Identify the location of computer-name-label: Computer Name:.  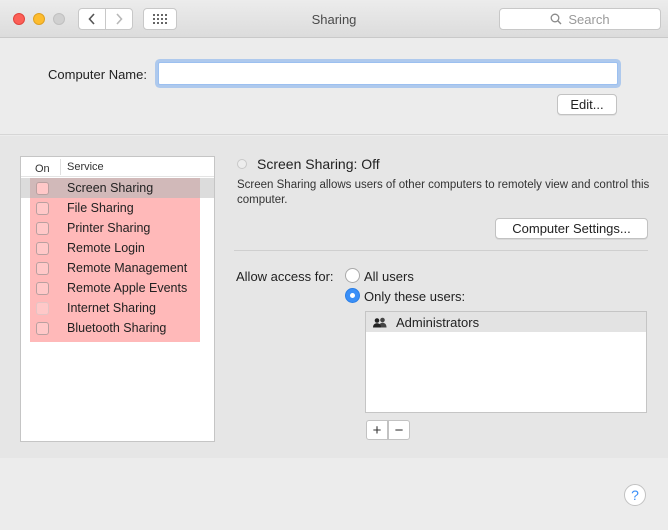
(97, 74).